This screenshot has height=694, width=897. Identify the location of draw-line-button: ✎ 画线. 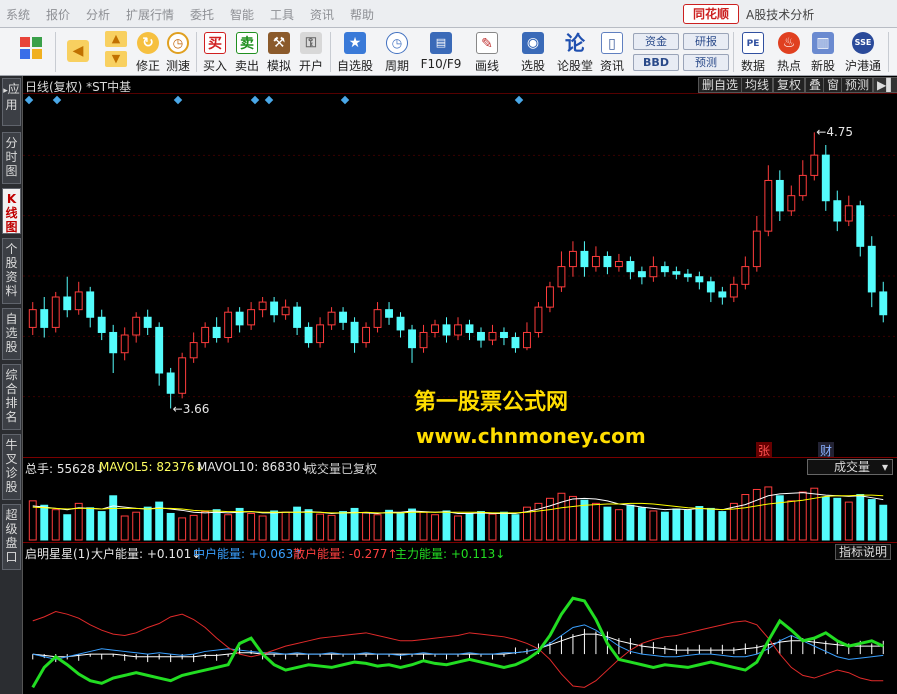
(487, 52).